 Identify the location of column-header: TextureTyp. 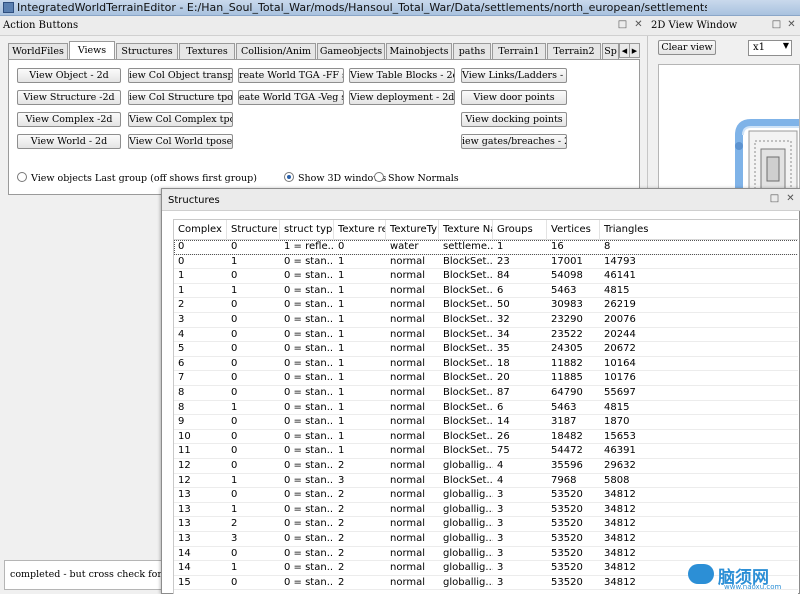
(412, 230).